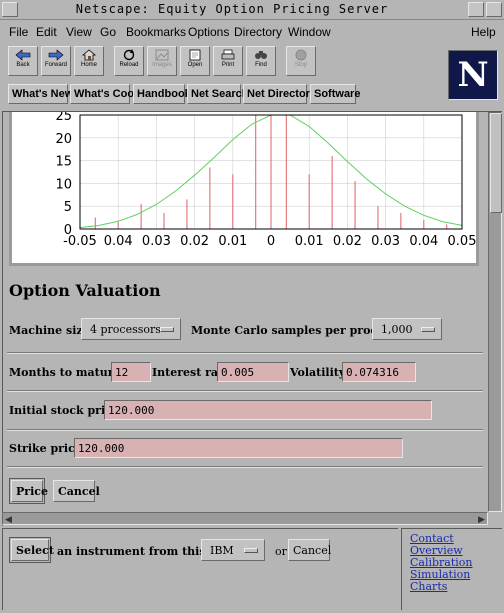 This screenshot has height=613, width=504. What do you see at coordinates (63, 162) in the screenshot?
I see `y-tick-label: 15` at bounding box center [63, 162].